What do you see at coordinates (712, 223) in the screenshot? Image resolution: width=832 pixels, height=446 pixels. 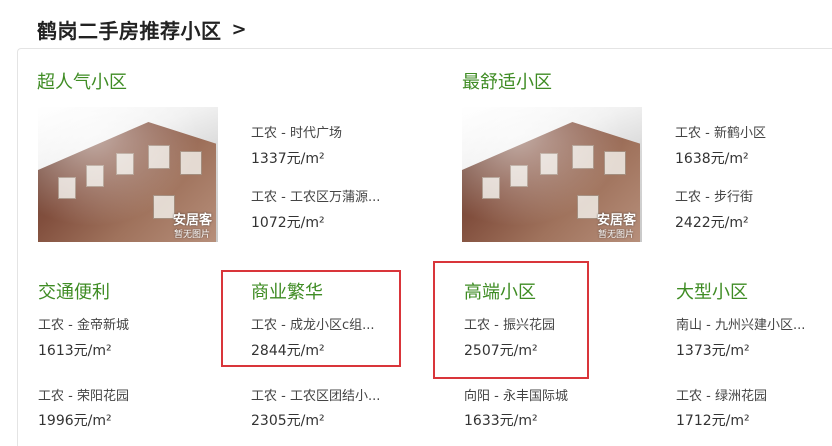 I see `community-price: 2422元/m²` at bounding box center [712, 223].